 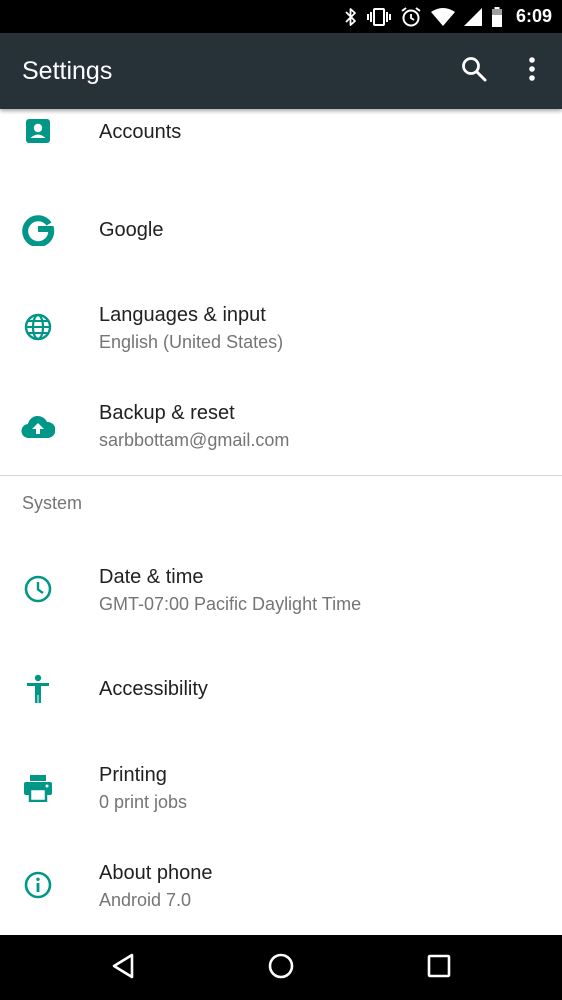 I want to click on item-title: Accessibility, so click(x=153, y=689).